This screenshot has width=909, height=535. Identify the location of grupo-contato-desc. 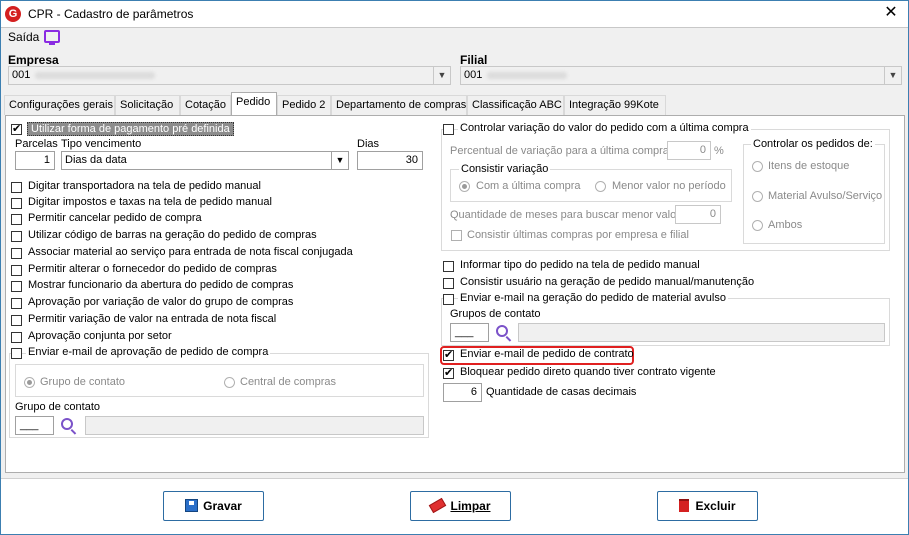
(254, 425).